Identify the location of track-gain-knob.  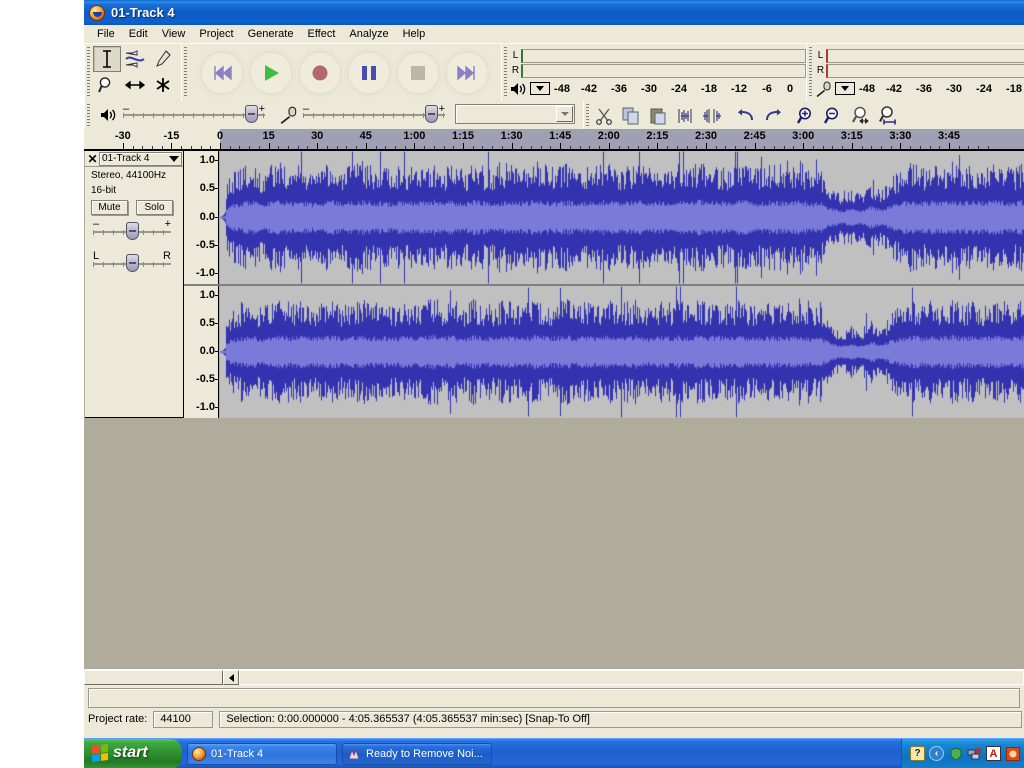
(132, 231).